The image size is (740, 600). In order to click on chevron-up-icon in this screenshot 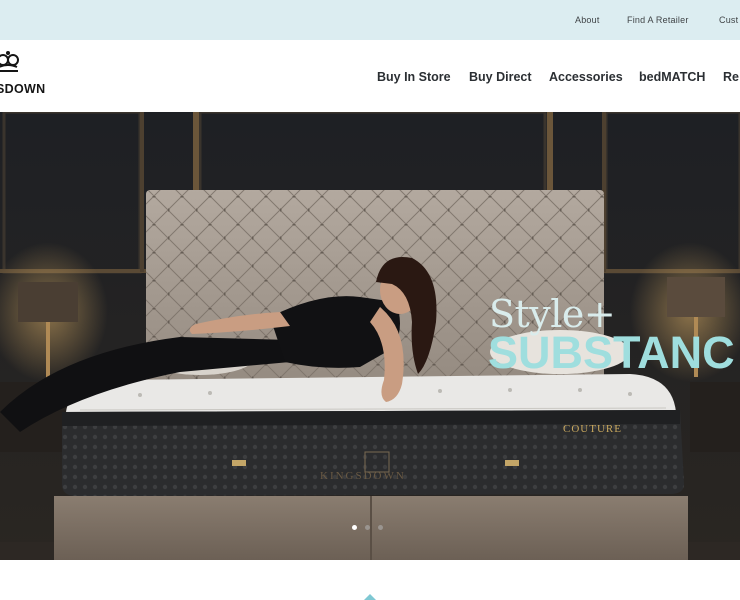, I will do `click(370, 597)`.